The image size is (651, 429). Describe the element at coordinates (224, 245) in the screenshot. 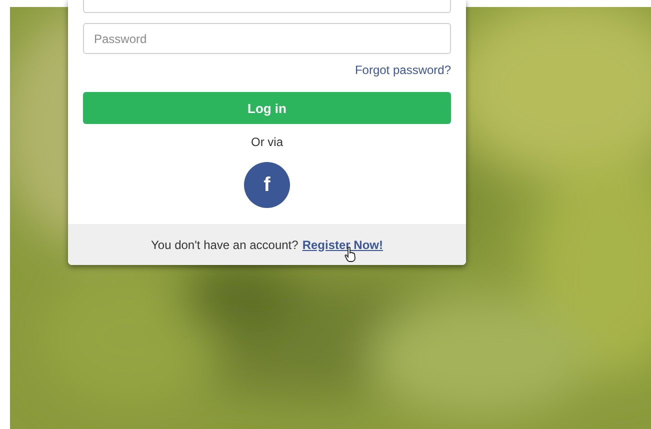

I see `footer-text: You don't have an account?` at that location.